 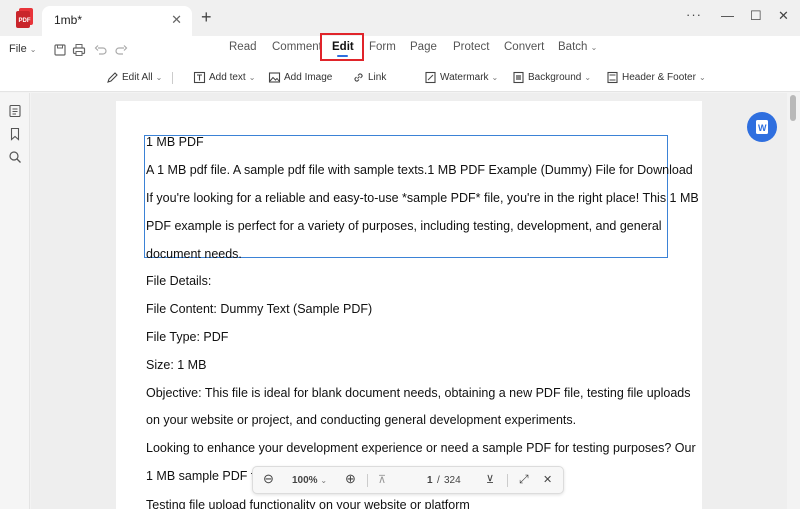 What do you see at coordinates (201, 476) in the screenshot?
I see `doc-line: 1 MB sample PDF fi` at bounding box center [201, 476].